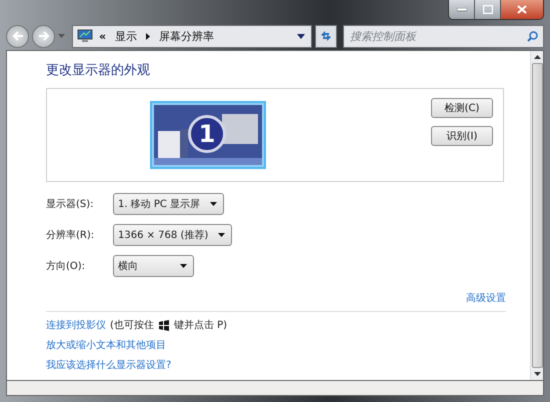 This screenshot has height=402, width=550. I want to click on dropdown: 1366 × 768 (推荐), so click(172, 235).